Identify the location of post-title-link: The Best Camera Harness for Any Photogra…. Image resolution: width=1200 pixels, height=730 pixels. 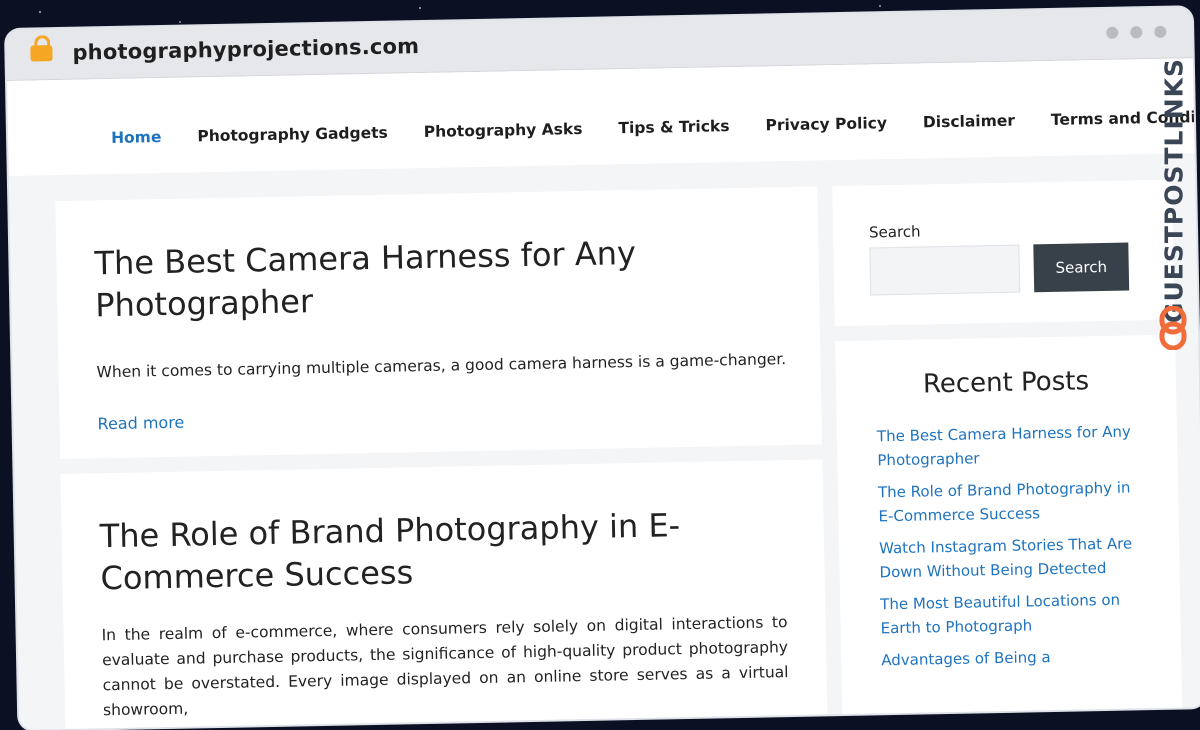
(375, 279).